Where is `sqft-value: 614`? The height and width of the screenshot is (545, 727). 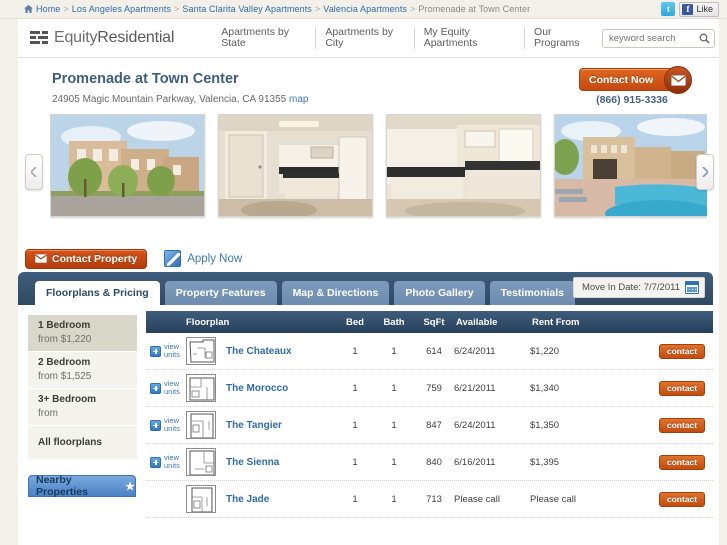 sqft-value: 614 is located at coordinates (434, 351).